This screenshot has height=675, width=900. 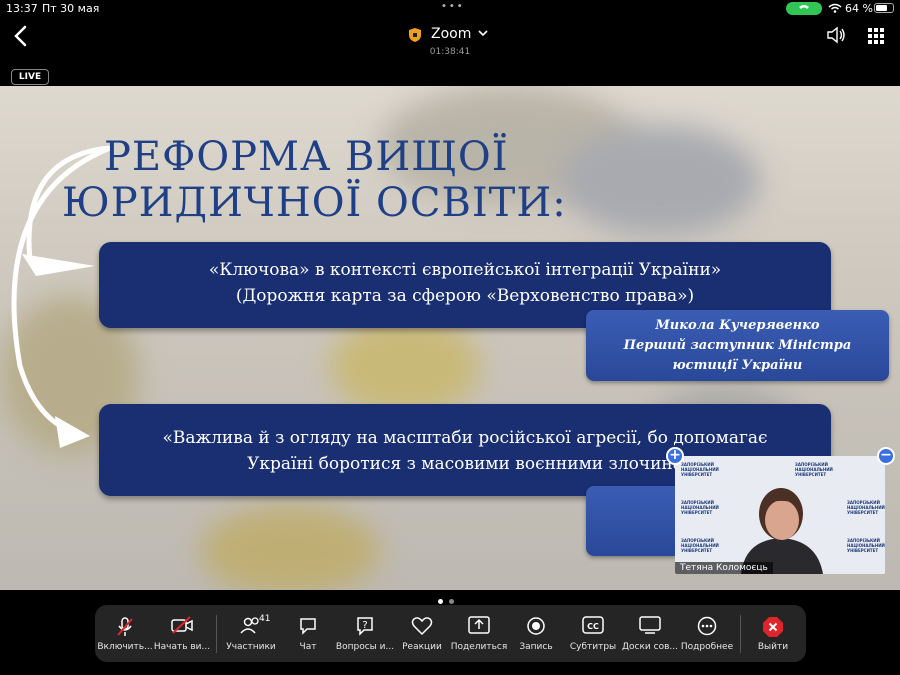 What do you see at coordinates (483, 33) in the screenshot?
I see `chevron-down-icon` at bounding box center [483, 33].